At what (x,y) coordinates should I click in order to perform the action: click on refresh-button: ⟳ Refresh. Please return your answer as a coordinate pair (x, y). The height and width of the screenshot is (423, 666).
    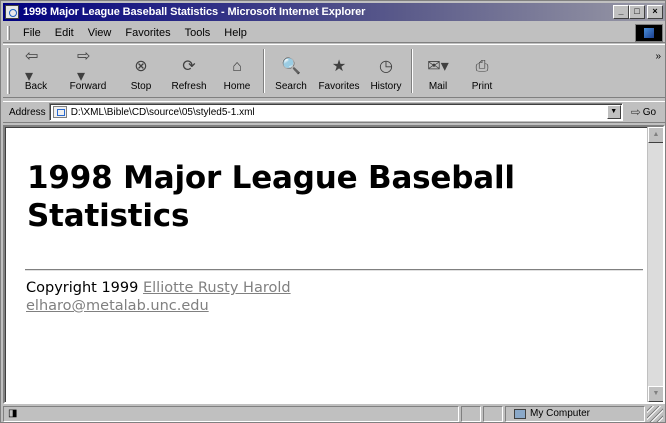
    Looking at the image, I should click on (189, 71).